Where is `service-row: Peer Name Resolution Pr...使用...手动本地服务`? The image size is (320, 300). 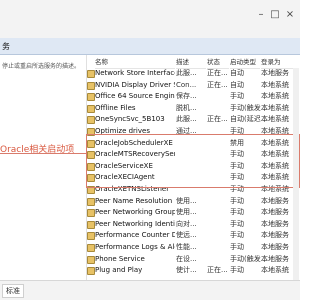
service-row: Peer Name Resolution Pr...使用...手动本地服务 is located at coordinates (193, 201).